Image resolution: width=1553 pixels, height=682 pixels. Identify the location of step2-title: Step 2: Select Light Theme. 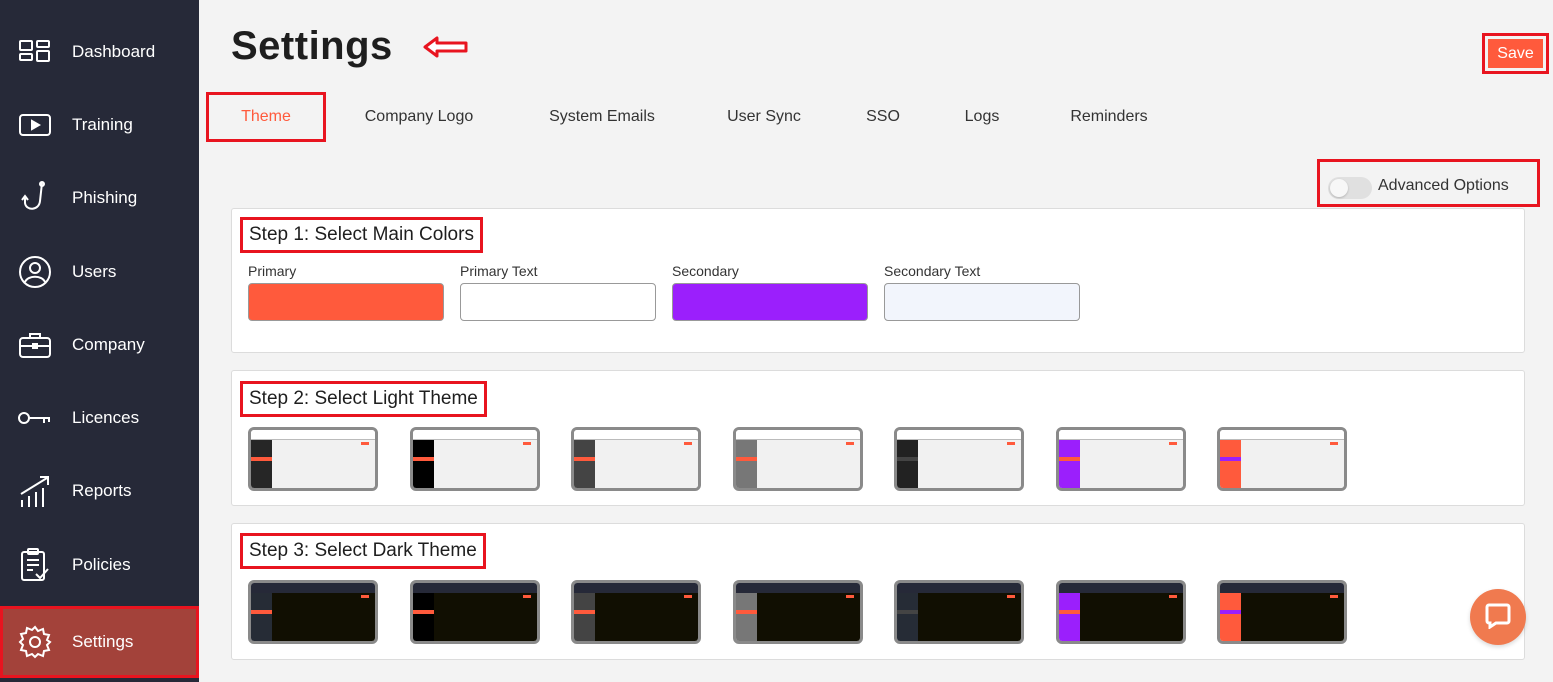
(363, 399).